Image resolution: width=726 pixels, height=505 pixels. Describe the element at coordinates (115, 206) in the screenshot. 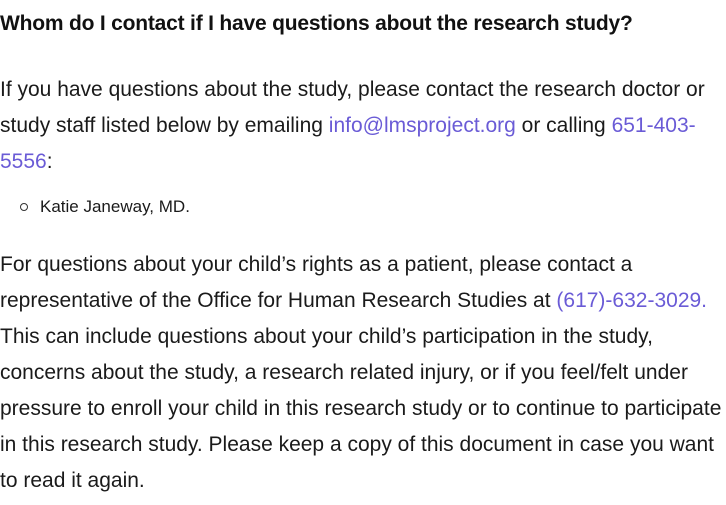

I see `contact-name: Katie Janeway, MD.` at that location.